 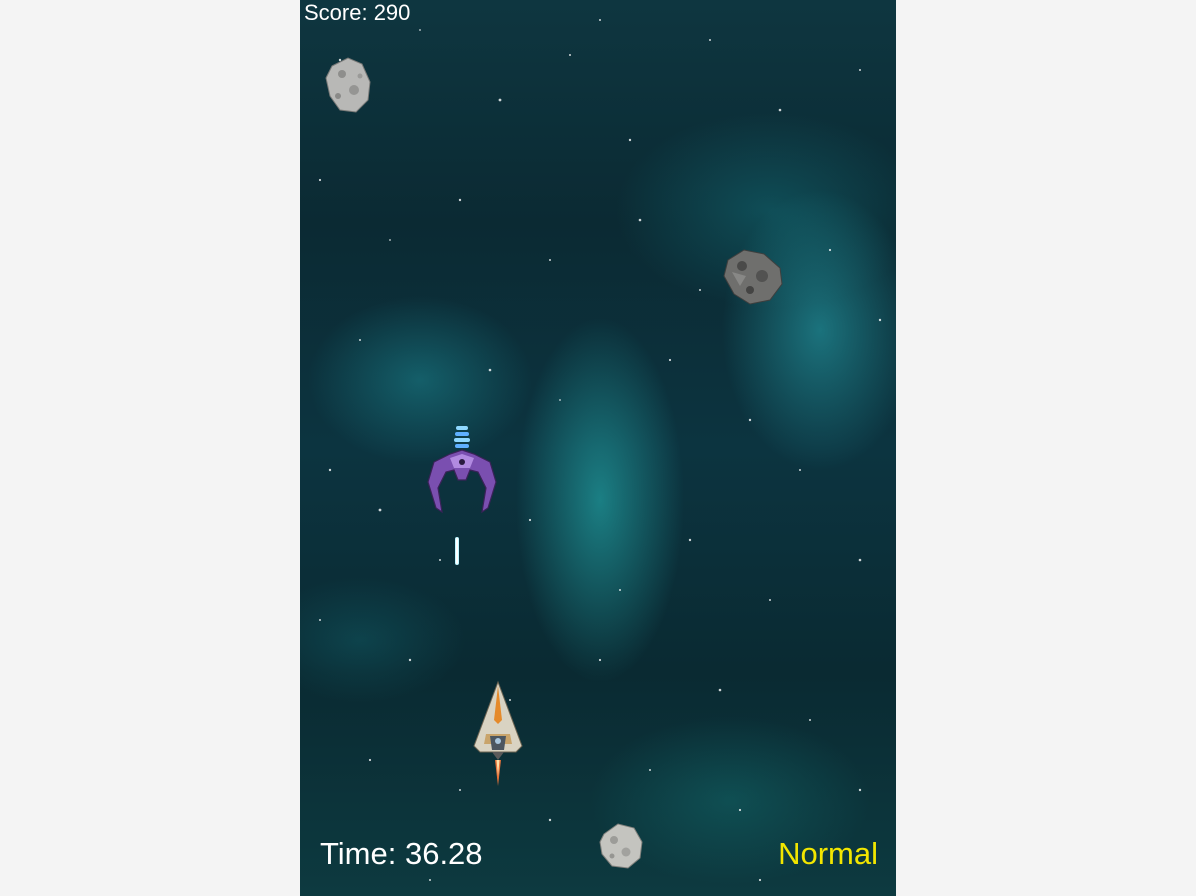 I want to click on time-display: Time: 36.28, so click(x=401, y=853).